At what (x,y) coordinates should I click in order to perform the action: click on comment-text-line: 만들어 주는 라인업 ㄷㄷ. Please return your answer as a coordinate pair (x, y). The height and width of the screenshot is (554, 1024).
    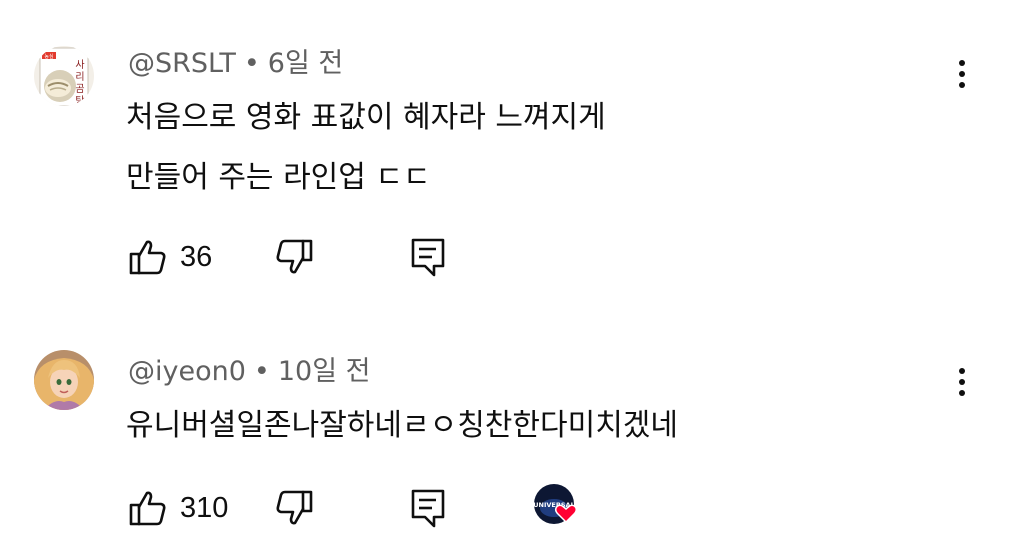
    Looking at the image, I should click on (278, 177).